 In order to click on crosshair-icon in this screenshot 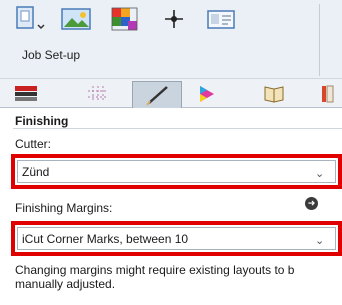, I will do `click(174, 19)`.